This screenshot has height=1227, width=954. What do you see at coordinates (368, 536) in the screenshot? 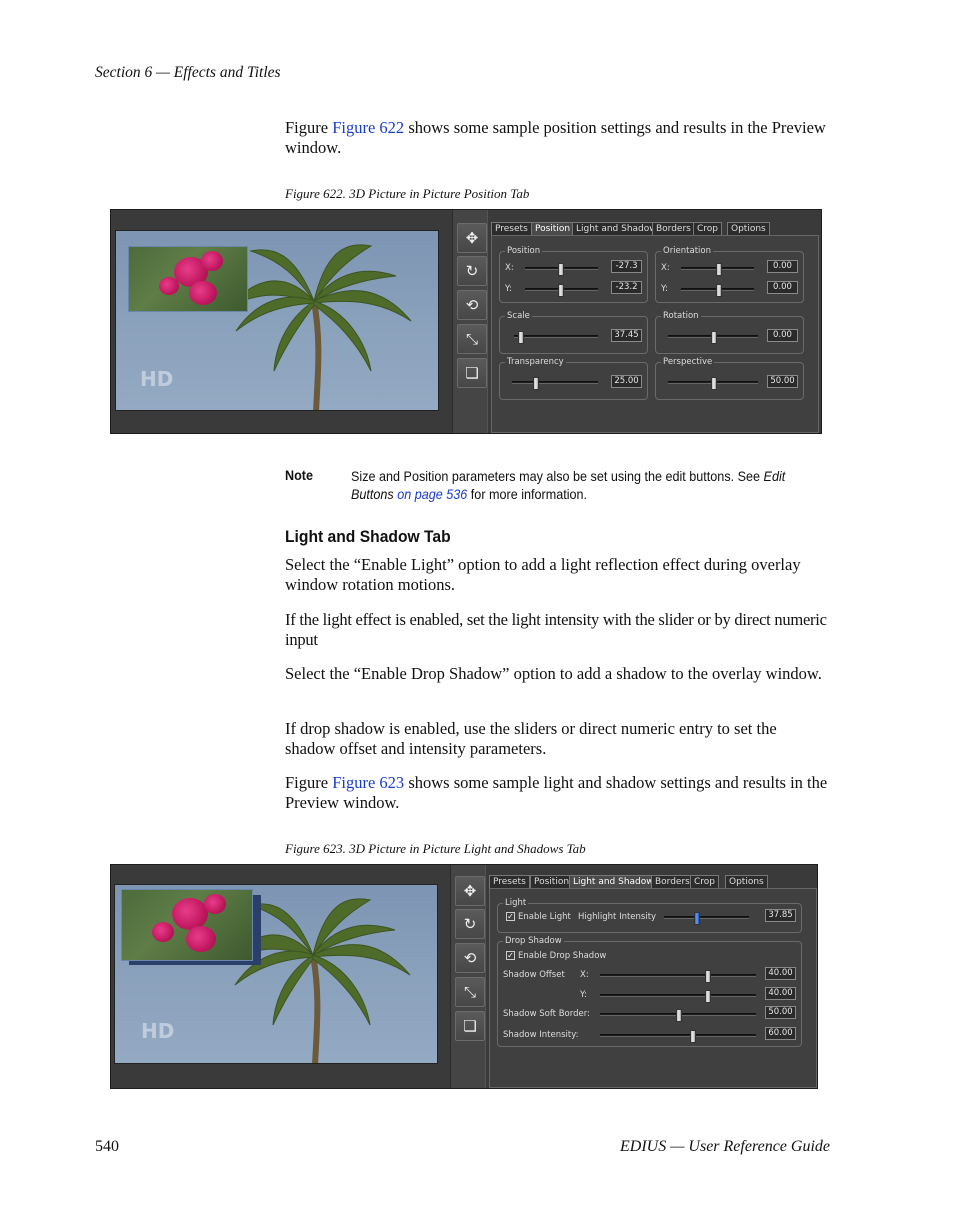
I see `light-and-shadow-heading: Light and Shadow Tab` at bounding box center [368, 536].